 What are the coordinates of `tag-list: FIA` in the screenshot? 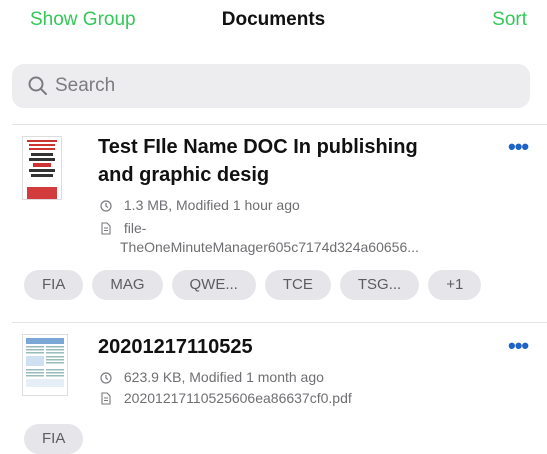 It's located at (54, 439).